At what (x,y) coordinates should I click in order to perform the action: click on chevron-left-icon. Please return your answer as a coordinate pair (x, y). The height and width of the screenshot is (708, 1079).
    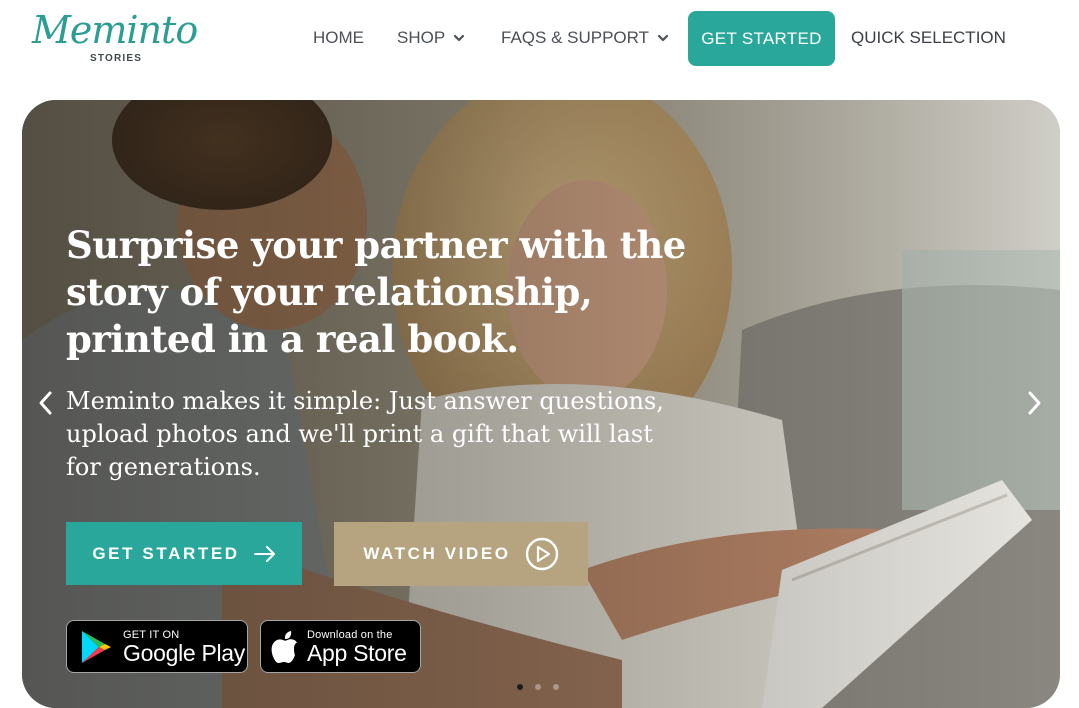
    Looking at the image, I should click on (46, 403).